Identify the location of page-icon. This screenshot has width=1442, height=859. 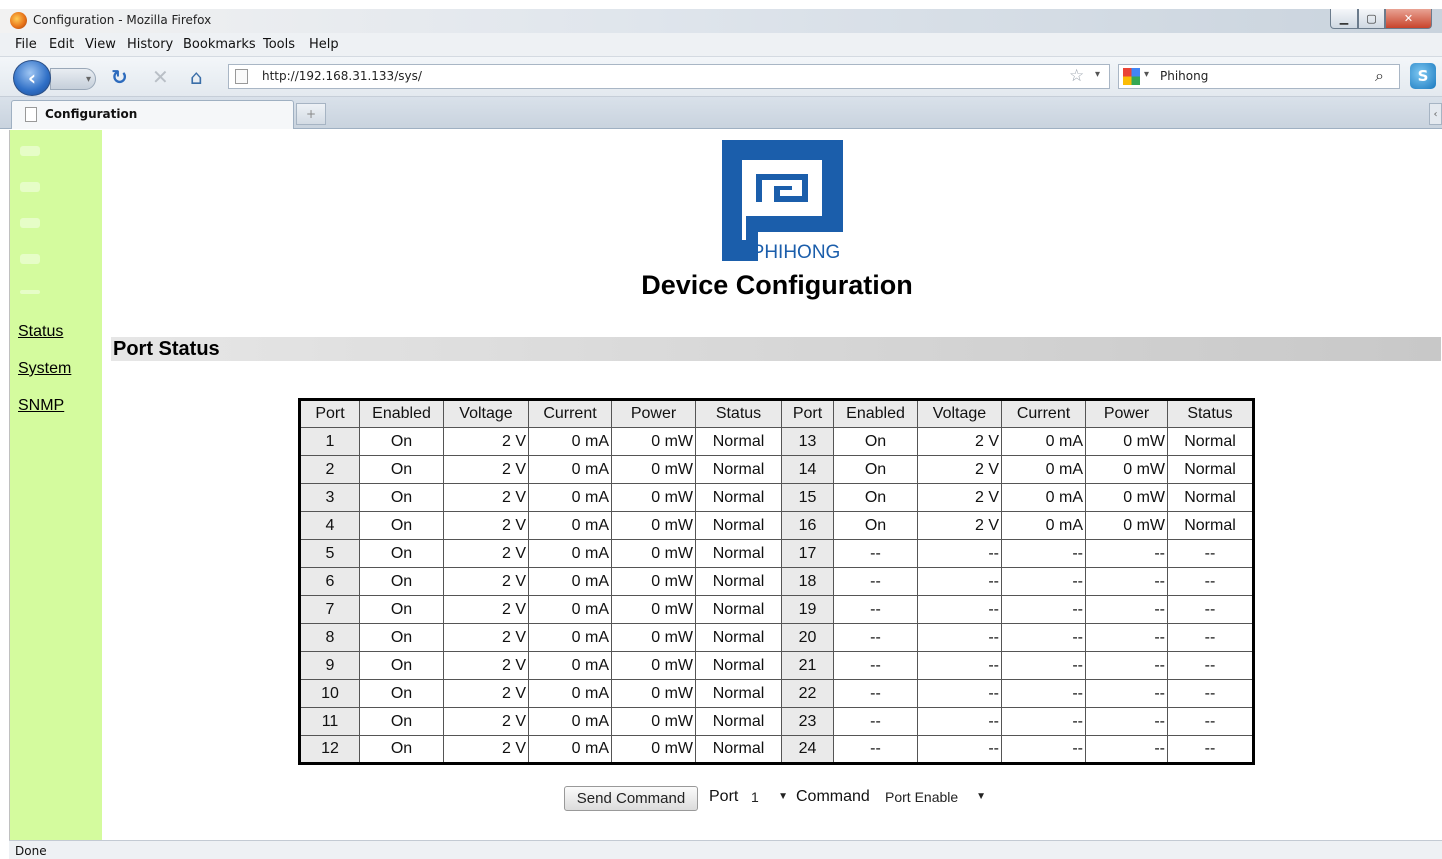
(241, 76).